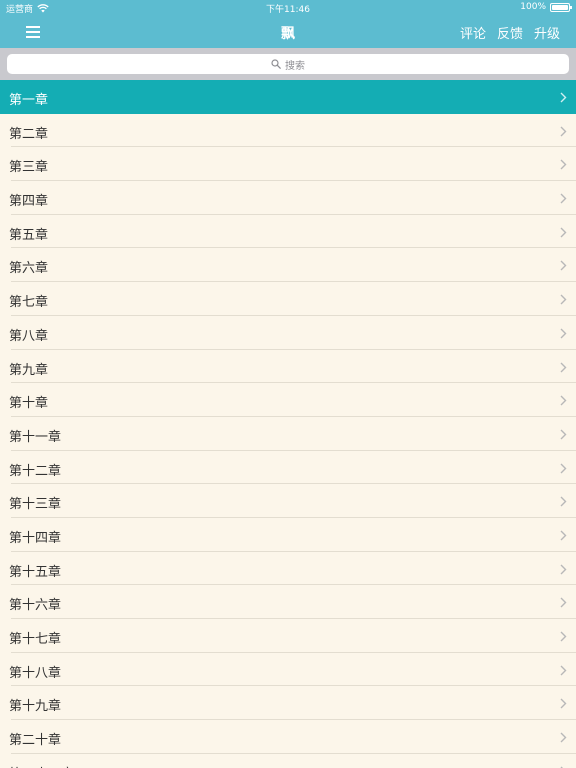 The height and width of the screenshot is (768, 576). I want to click on nav-bar: 飘 评论 反馈 升级, so click(288, 32).